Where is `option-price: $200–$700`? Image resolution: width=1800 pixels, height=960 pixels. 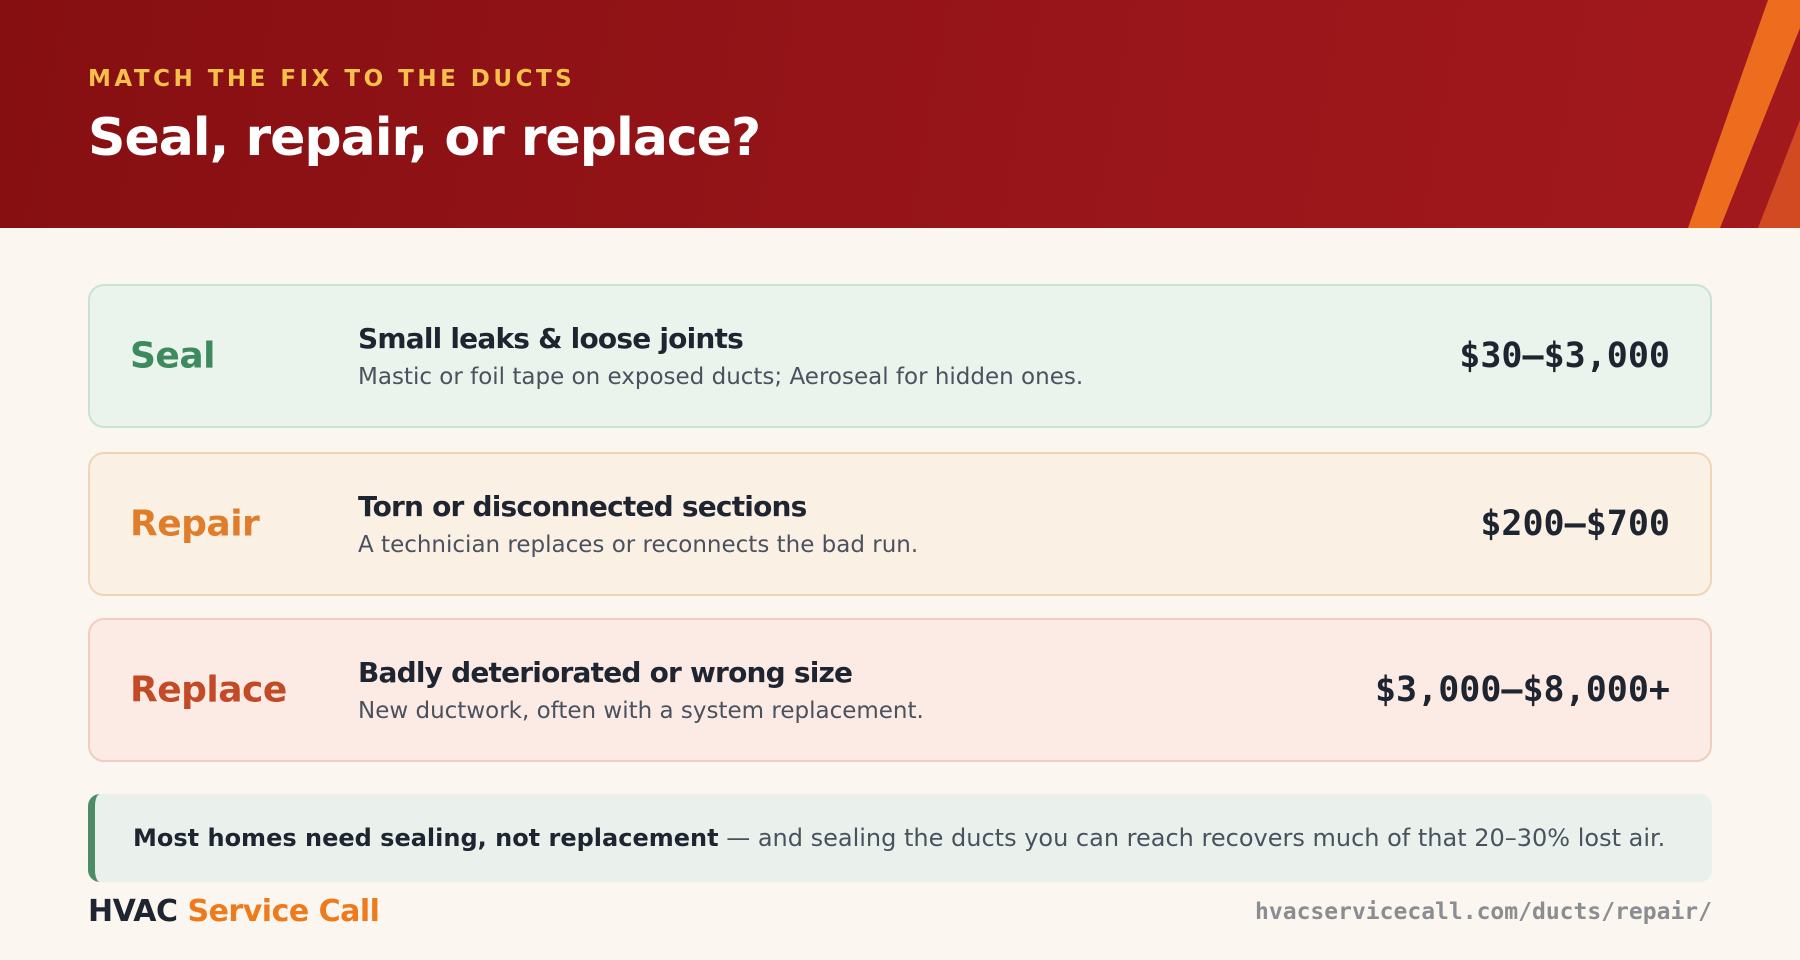 option-price: $200–$700 is located at coordinates (1575, 524).